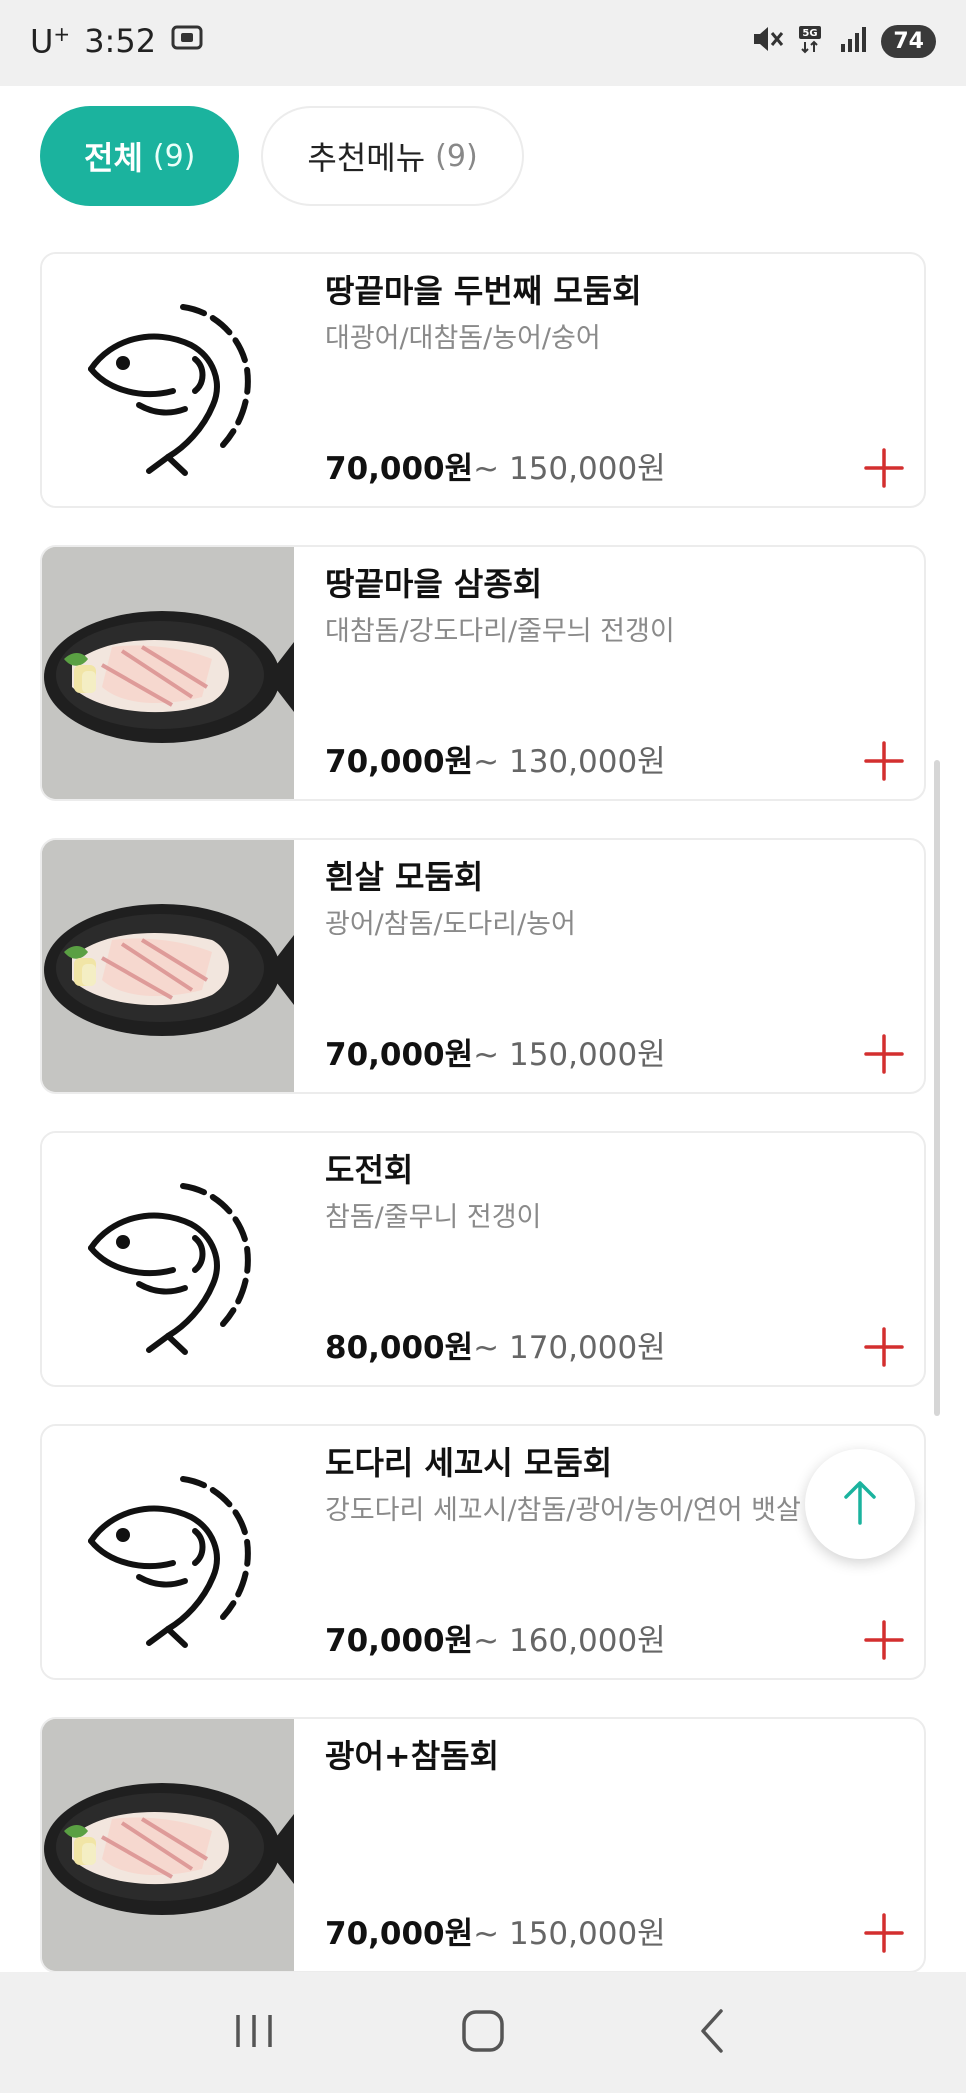  I want to click on recents-button, so click(254, 2033).